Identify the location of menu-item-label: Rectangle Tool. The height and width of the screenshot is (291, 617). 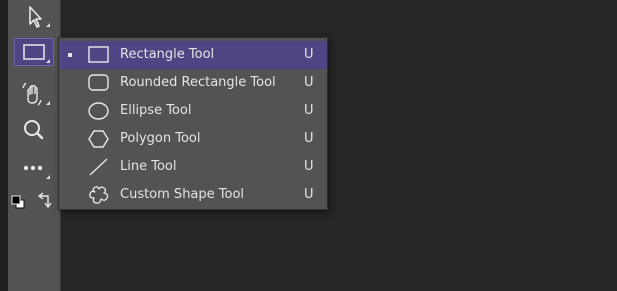
(167, 54).